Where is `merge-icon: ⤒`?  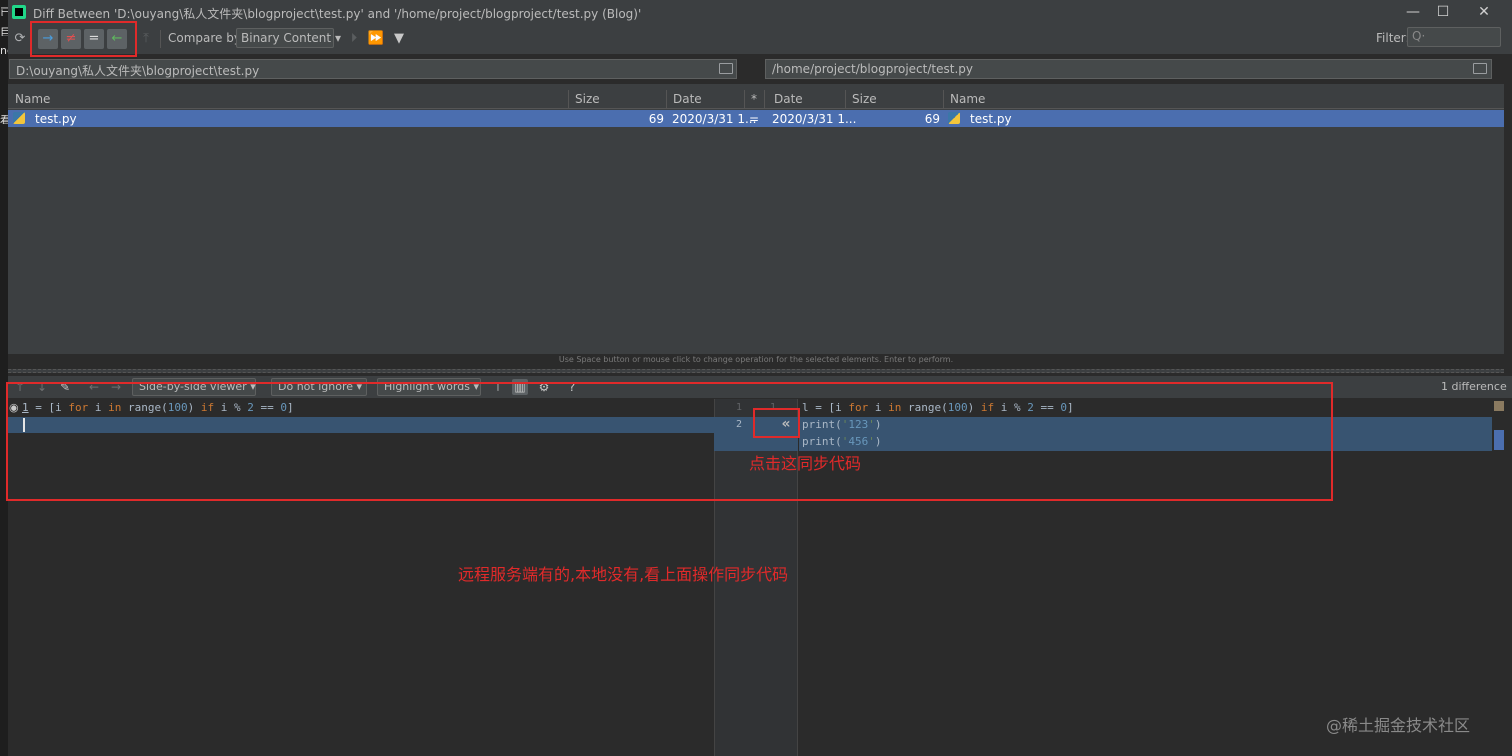
merge-icon: ⤒ is located at coordinates (146, 39).